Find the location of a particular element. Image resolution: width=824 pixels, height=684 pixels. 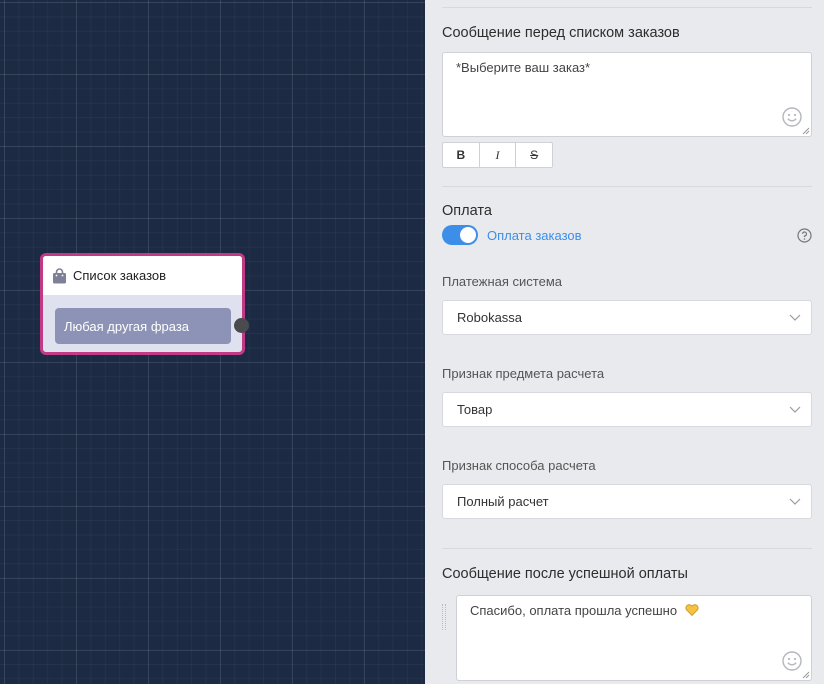

item-sign-value: Товар is located at coordinates (475, 409).